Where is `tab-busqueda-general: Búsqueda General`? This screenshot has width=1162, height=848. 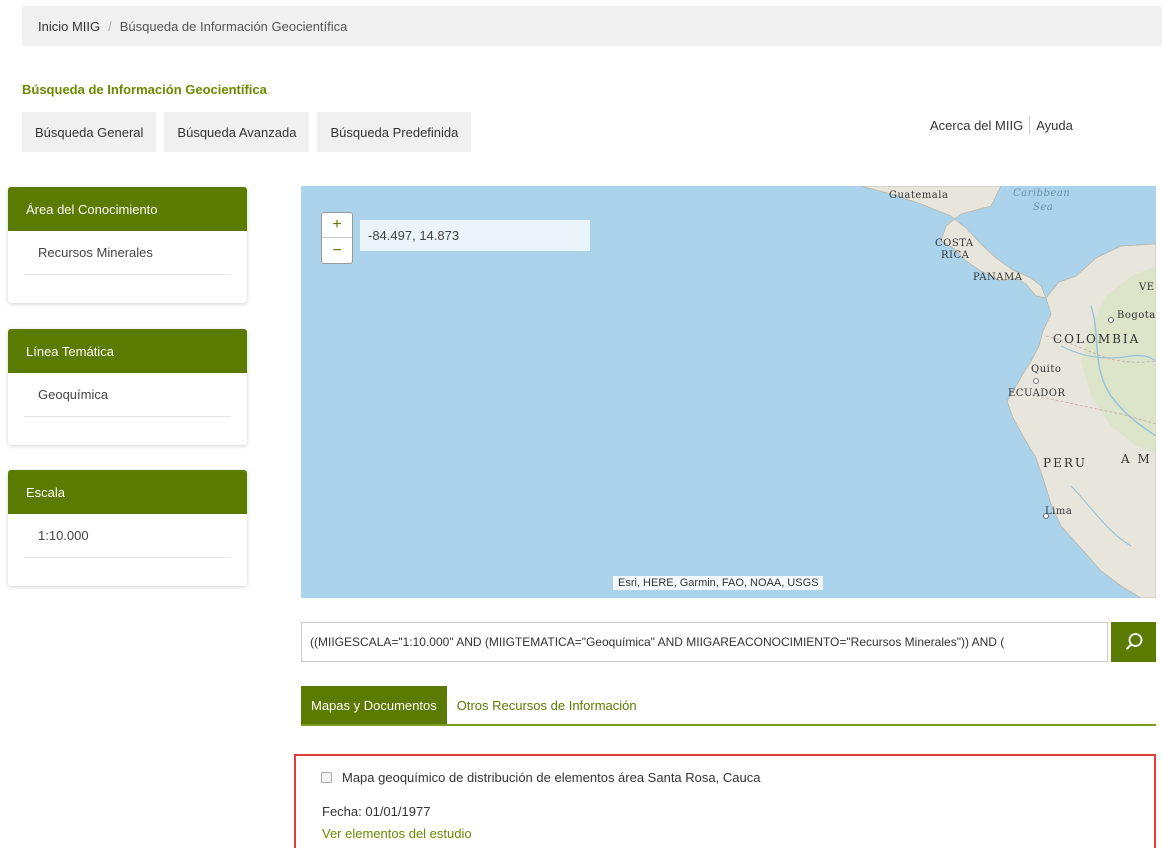
tab-busqueda-general: Búsqueda General is located at coordinates (89, 132).